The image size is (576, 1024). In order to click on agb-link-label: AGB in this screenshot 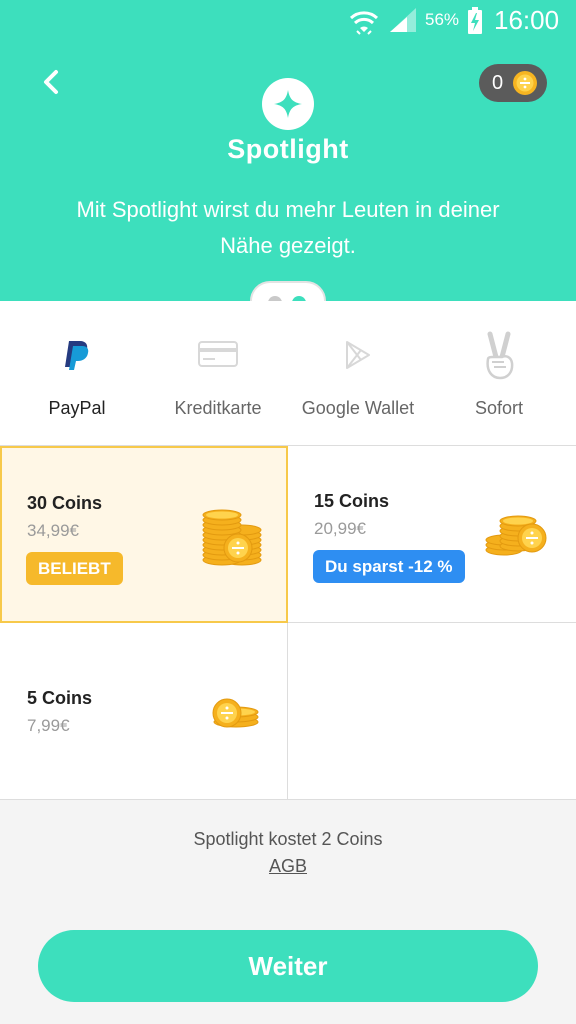, I will do `click(288, 866)`.